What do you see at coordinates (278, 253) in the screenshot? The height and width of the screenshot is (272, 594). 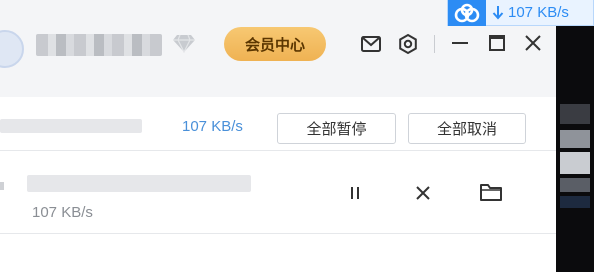 I see `task-list-empty-area` at bounding box center [278, 253].